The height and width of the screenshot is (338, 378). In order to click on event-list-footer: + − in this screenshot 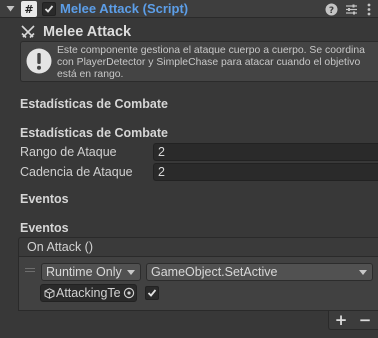, I will do `click(353, 320)`.